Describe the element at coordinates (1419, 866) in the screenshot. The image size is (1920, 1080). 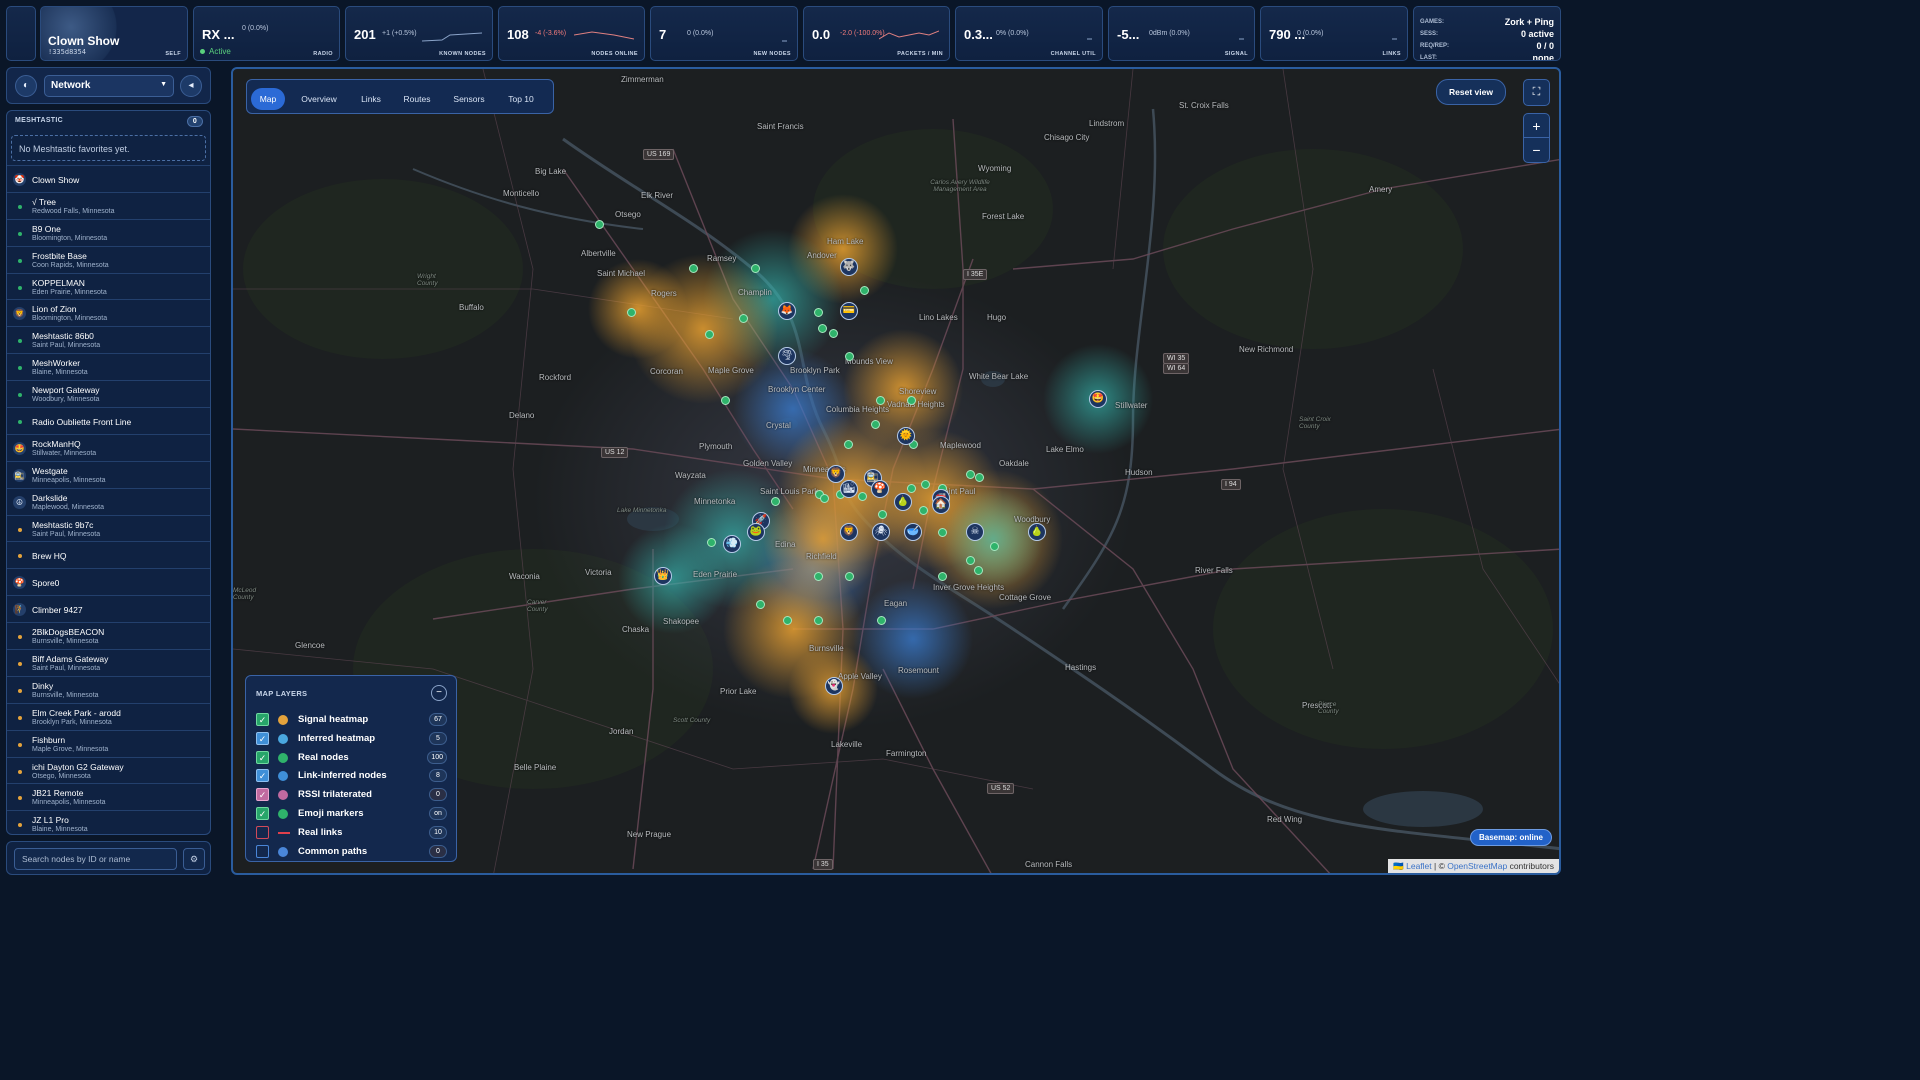
I see `leaflet-link: Leaflet` at that location.